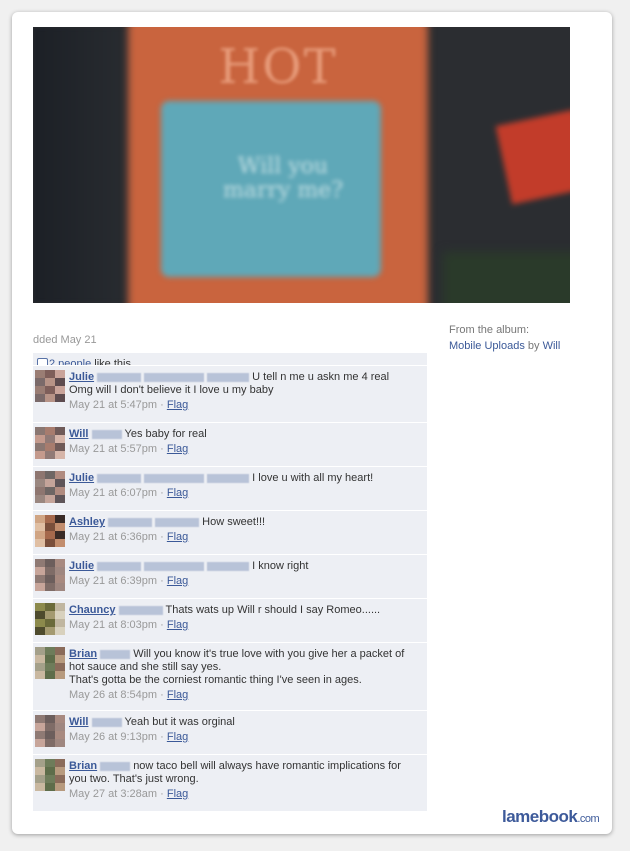 Image resolution: width=630 pixels, height=851 pixels. Describe the element at coordinates (245, 695) in the screenshot. I see `comment-meta: May 26 at 8:54pm · Flag` at that location.